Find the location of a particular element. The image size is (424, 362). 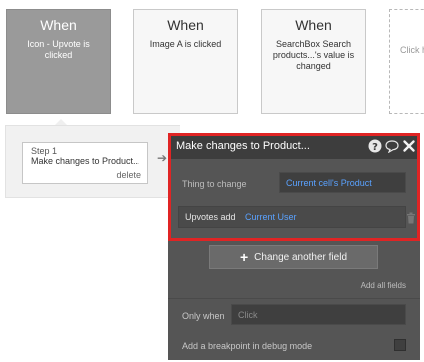

event-card-upvote: When Icon - Upvote is clicked is located at coordinates (58, 61).